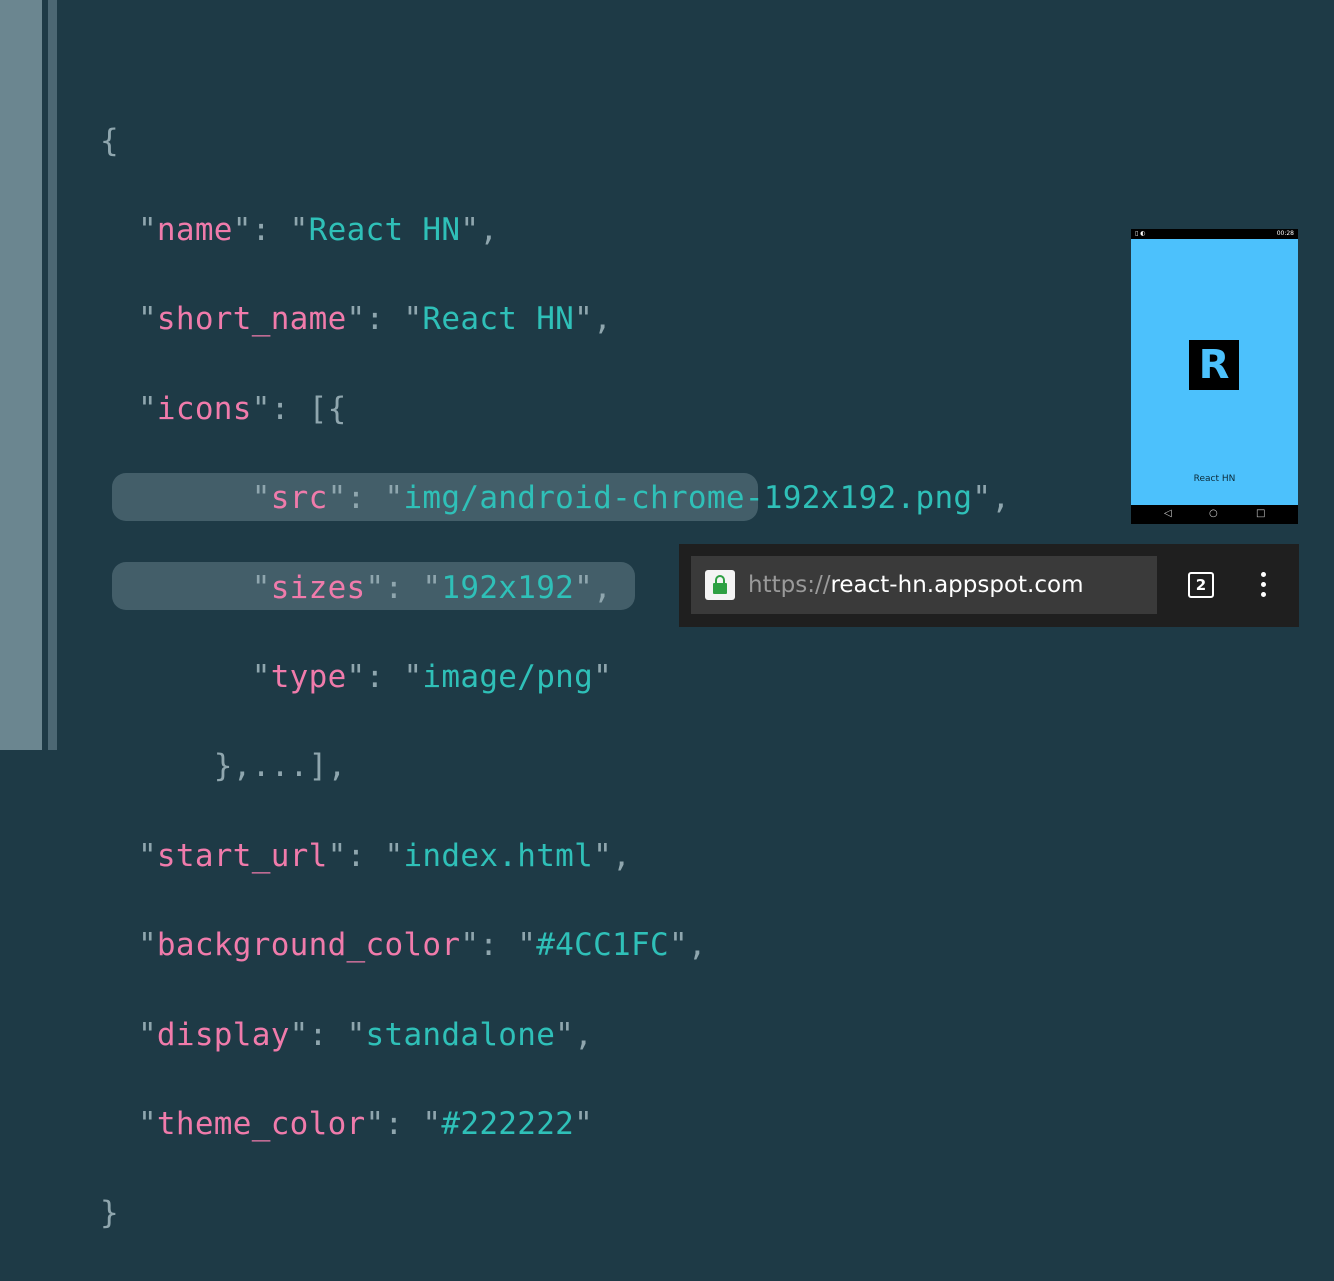  Describe the element at coordinates (602, 945) in the screenshot. I see `background-color-value: #4CC1FC` at that location.